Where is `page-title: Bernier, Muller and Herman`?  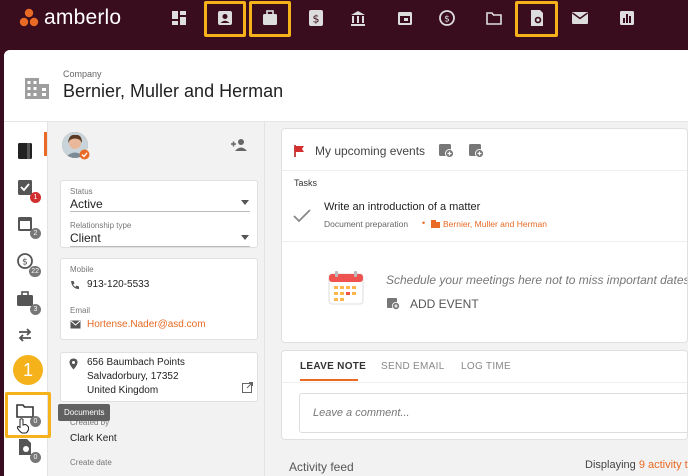 page-title: Bernier, Muller and Herman is located at coordinates (173, 91).